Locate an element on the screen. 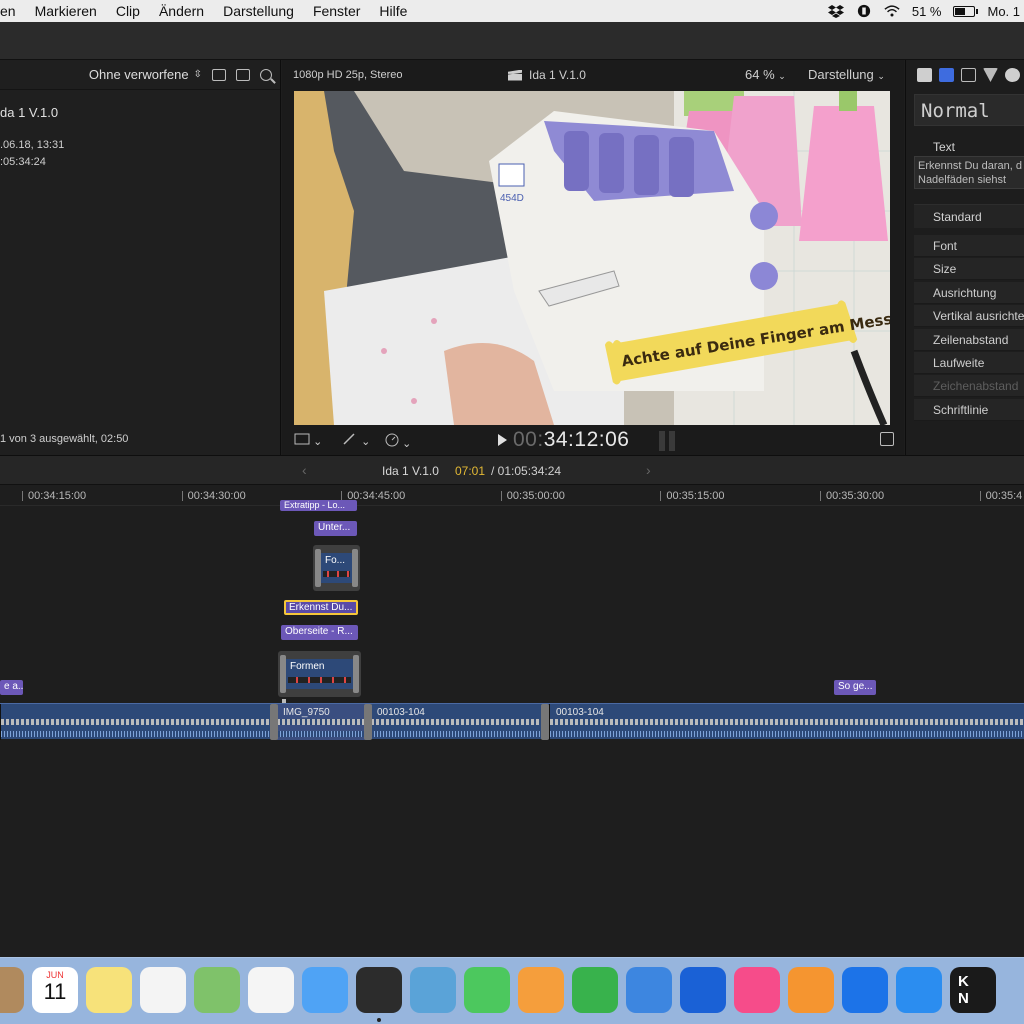 This screenshot has height=1024, width=1024. inspector-row-label: Size is located at coordinates (945, 269).